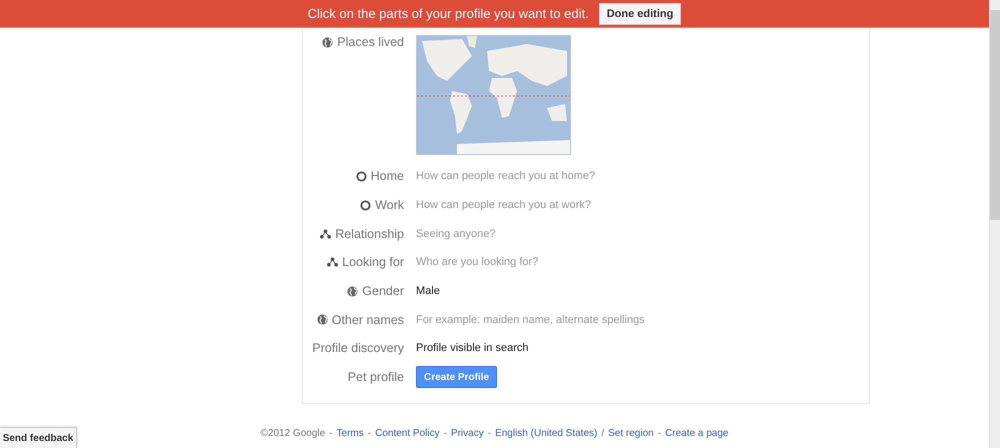 This screenshot has height=448, width=1000. What do you see at coordinates (642, 234) in the screenshot?
I see `field-placeholder: Seeing anyone?` at bounding box center [642, 234].